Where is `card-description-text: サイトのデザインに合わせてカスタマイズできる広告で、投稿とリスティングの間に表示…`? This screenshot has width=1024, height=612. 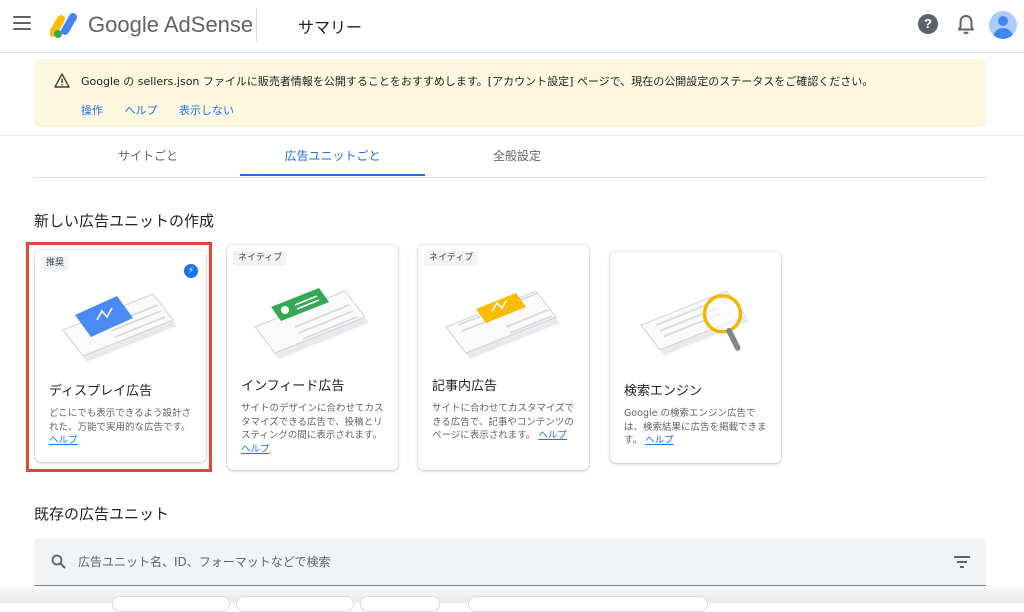 card-description-text: サイトのデザインに合わせてカスタマイズできる広告で、投稿とリスティングの間に表示… is located at coordinates (312, 422).